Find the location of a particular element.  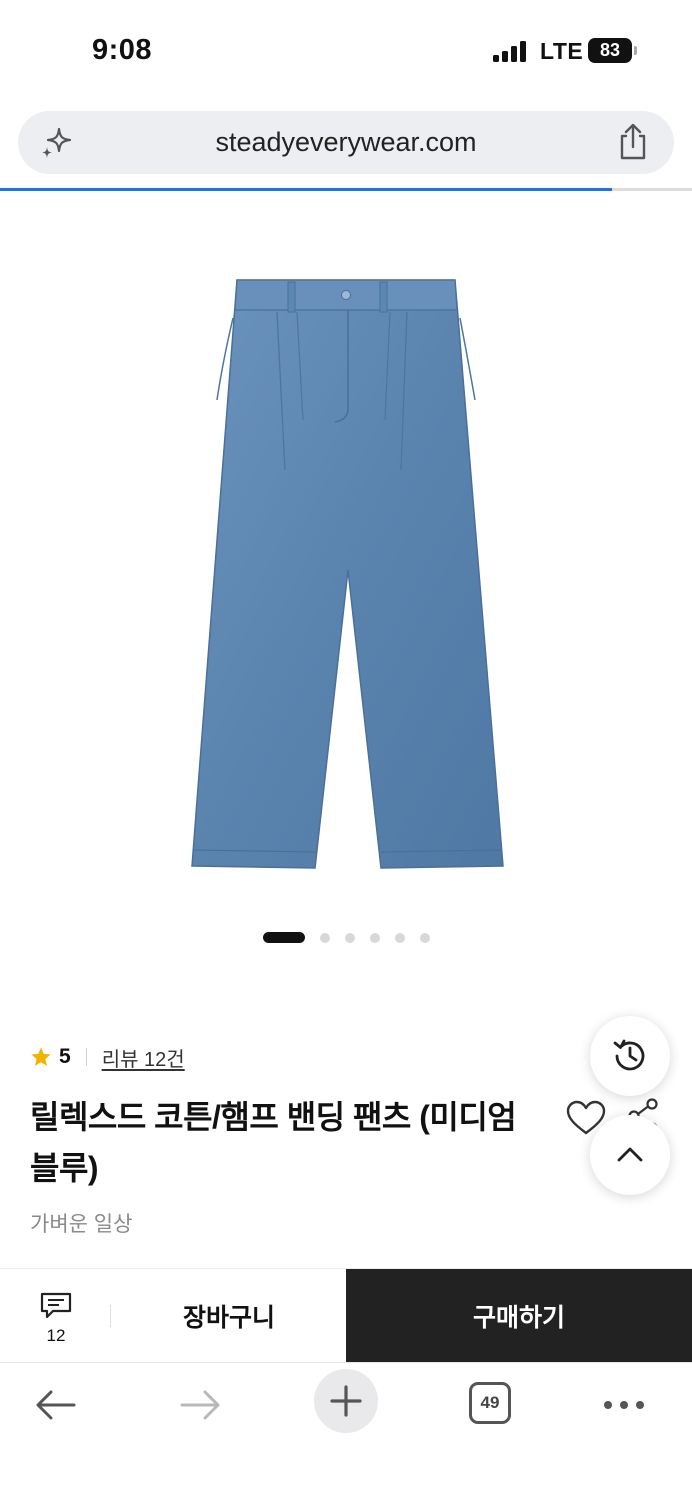

rating-value: 5 is located at coordinates (65, 1056).